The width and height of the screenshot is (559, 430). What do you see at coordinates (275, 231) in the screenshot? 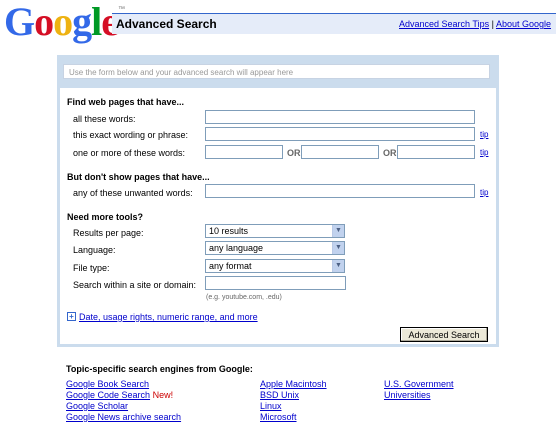
I see `results-per-page-select: 10 results ▼` at bounding box center [275, 231].